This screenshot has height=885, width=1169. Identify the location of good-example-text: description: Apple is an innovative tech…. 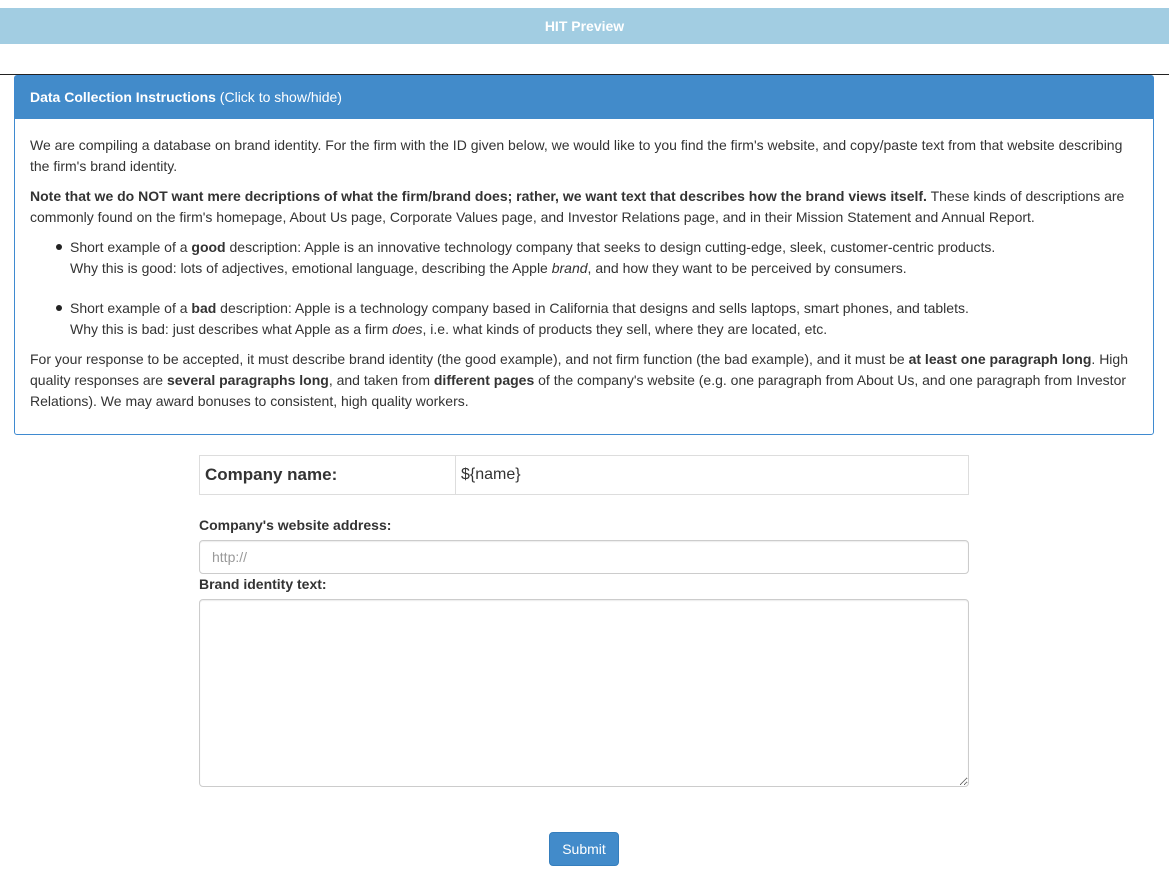
(610, 247).